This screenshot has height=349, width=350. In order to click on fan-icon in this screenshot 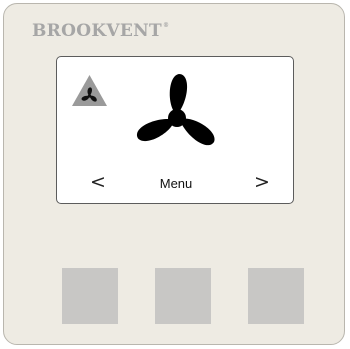, I will do `click(175, 110)`.